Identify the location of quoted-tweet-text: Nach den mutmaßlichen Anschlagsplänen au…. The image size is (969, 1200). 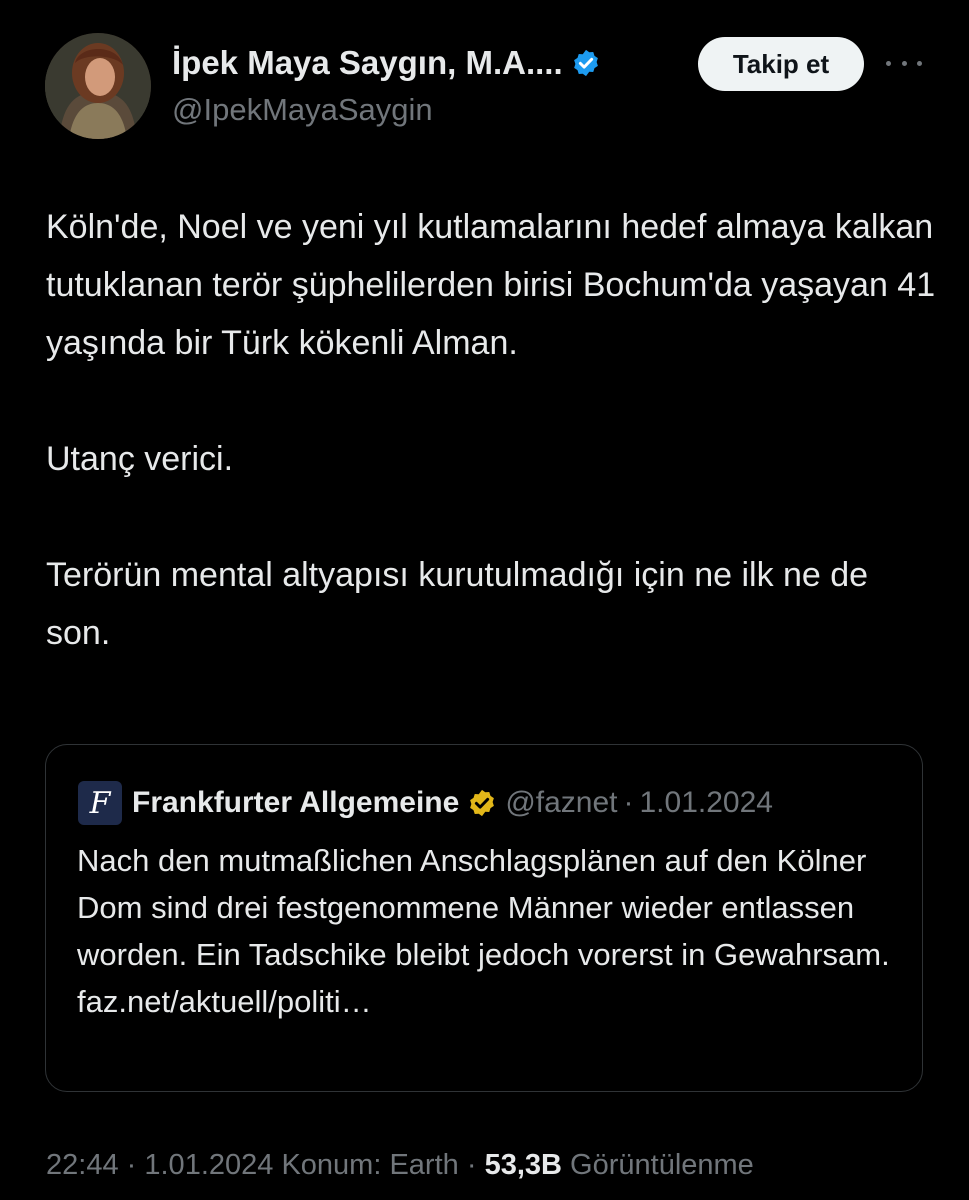
(483, 931).